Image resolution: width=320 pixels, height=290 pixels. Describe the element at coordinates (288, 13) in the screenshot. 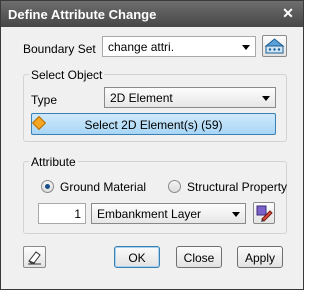

I see `close-window-icon: ✕` at that location.